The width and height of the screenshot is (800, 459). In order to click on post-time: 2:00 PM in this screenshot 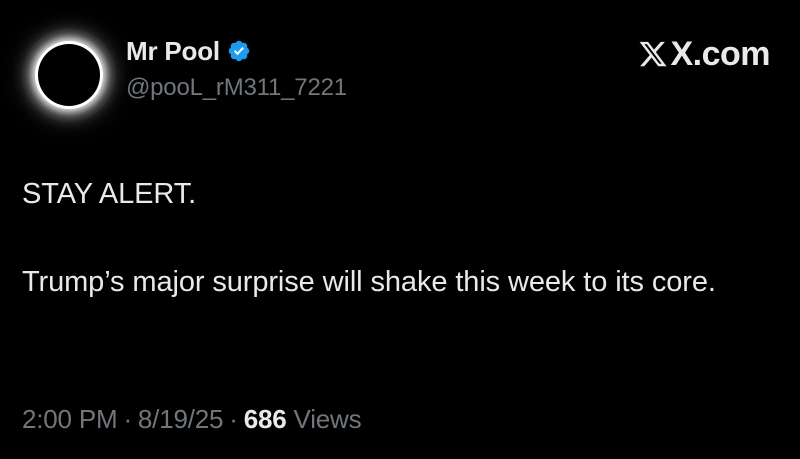, I will do `click(70, 419)`.